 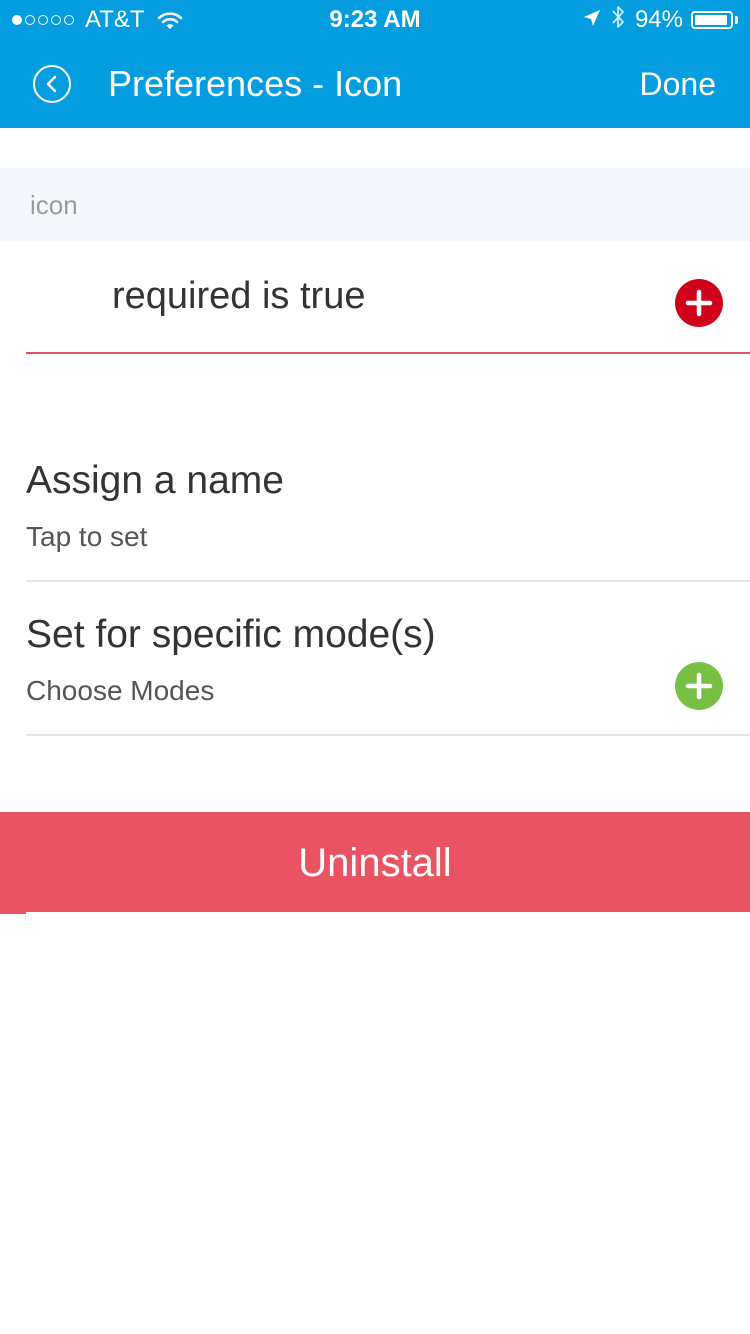 What do you see at coordinates (388, 298) in the screenshot?
I see `icon-required-row: required is true` at bounding box center [388, 298].